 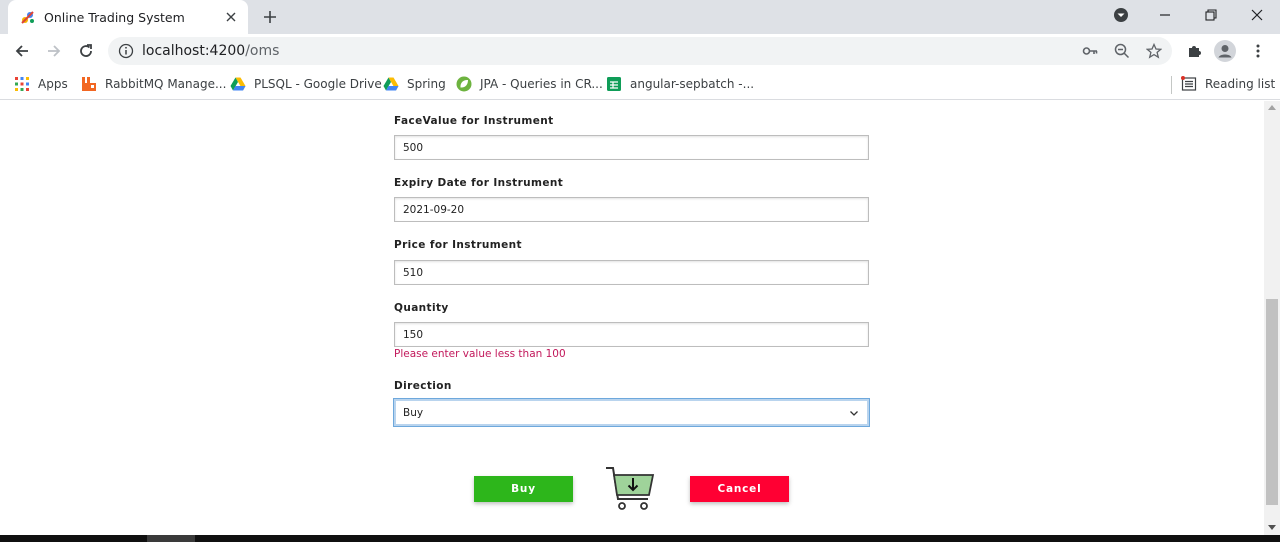 What do you see at coordinates (458, 245) in the screenshot?
I see `price-label: Price for Instrument` at bounding box center [458, 245].